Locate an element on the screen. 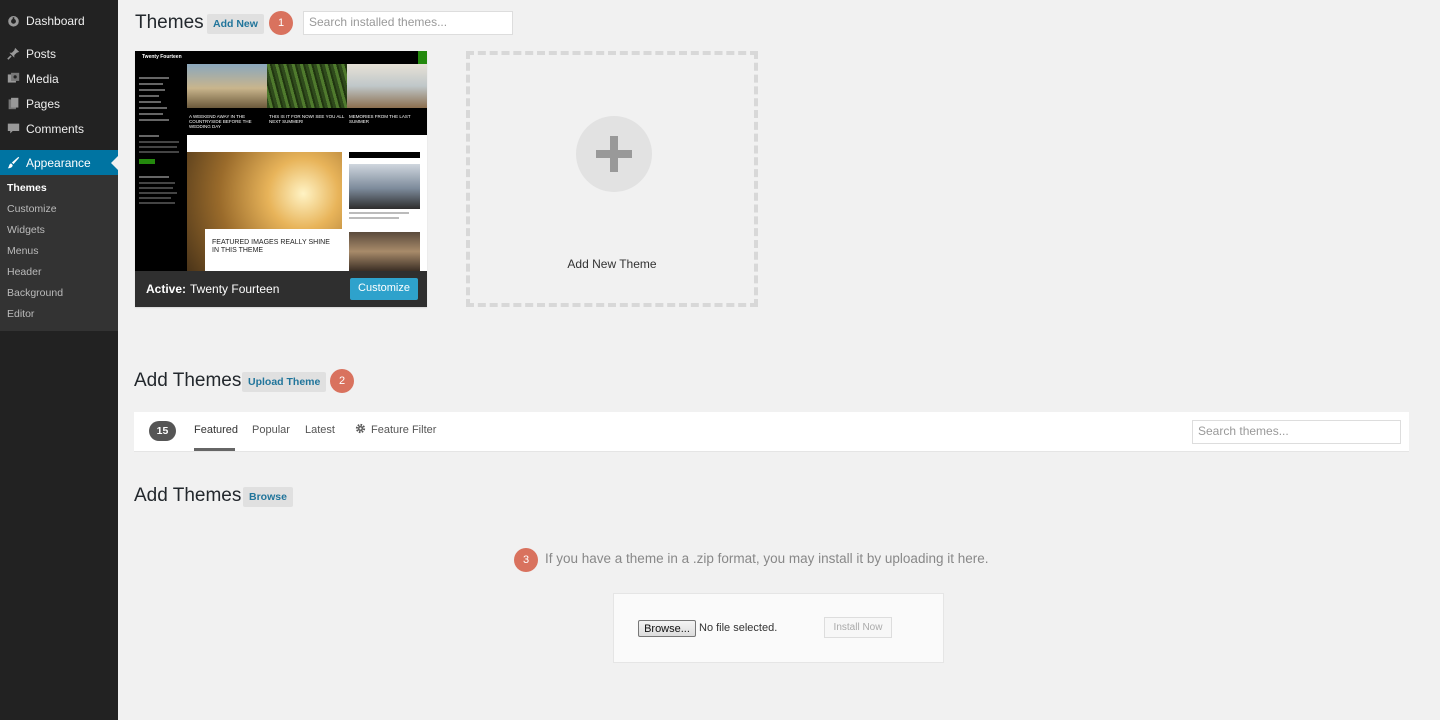 The width and height of the screenshot is (1440, 720). sidebar-item-pages: Pages is located at coordinates (59, 103).